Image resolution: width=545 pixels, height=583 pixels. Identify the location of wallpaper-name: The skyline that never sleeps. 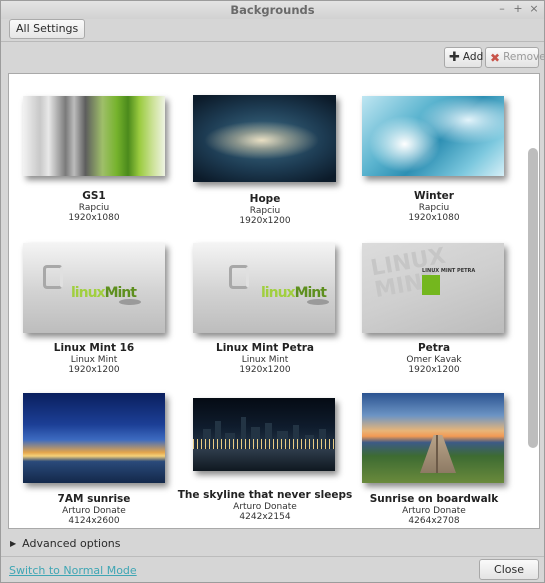
(265, 495).